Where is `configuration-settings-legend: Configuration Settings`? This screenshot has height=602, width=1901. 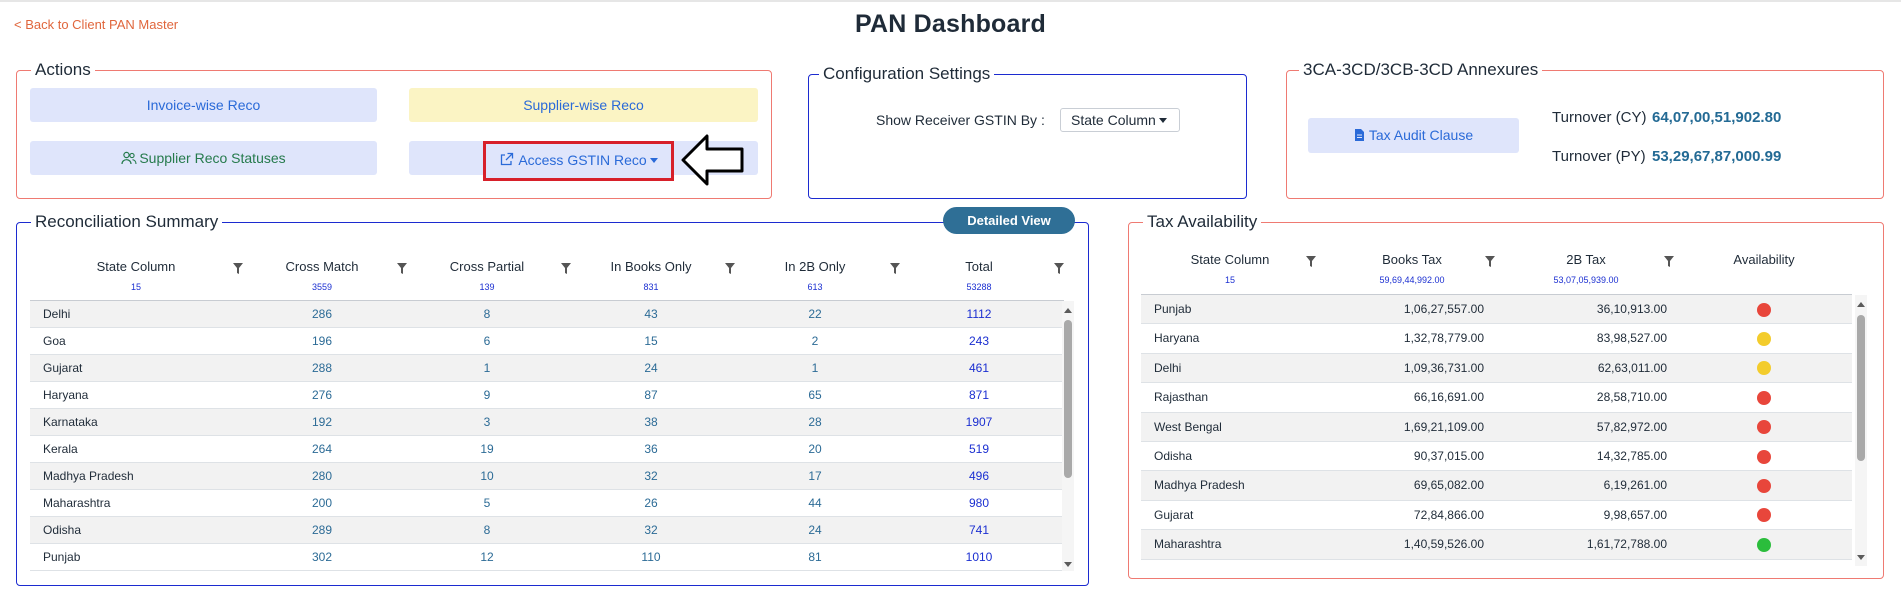 configuration-settings-legend: Configuration Settings is located at coordinates (907, 74).